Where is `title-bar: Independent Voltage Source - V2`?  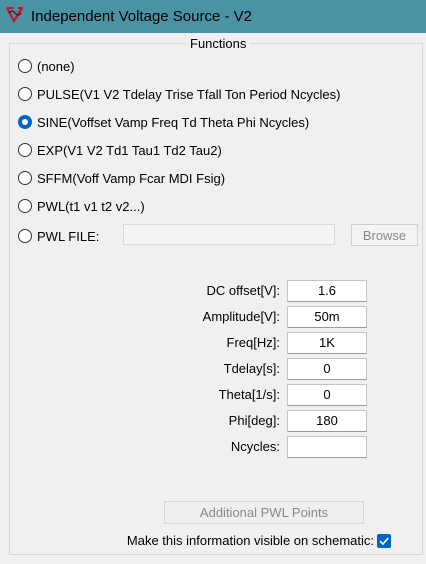
title-bar: Independent Voltage Source - V2 is located at coordinates (213, 16).